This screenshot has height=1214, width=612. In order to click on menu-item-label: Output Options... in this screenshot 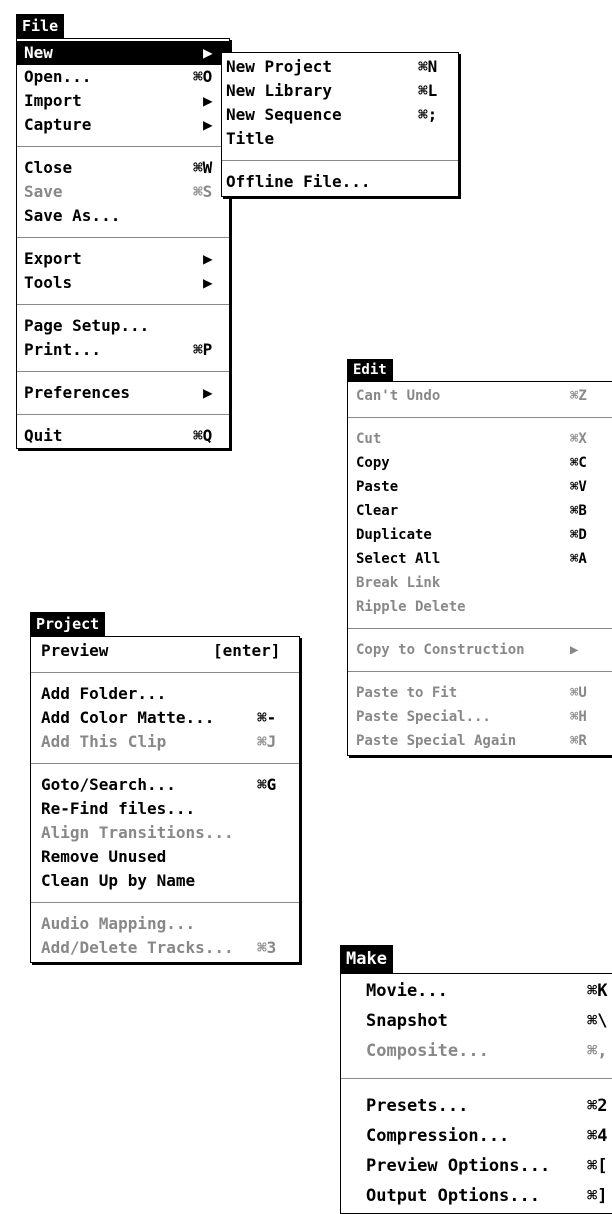, I will do `click(453, 1196)`.